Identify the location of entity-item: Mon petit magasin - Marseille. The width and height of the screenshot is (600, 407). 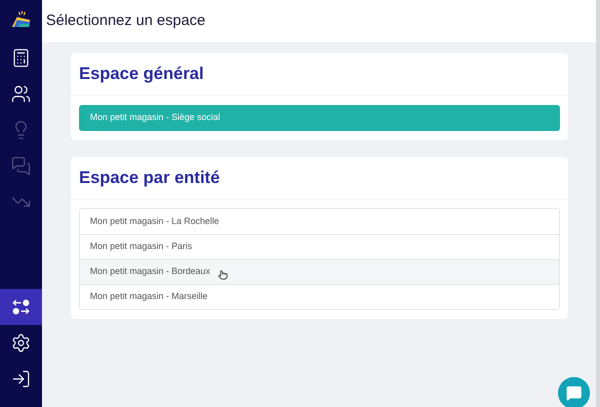
(319, 296).